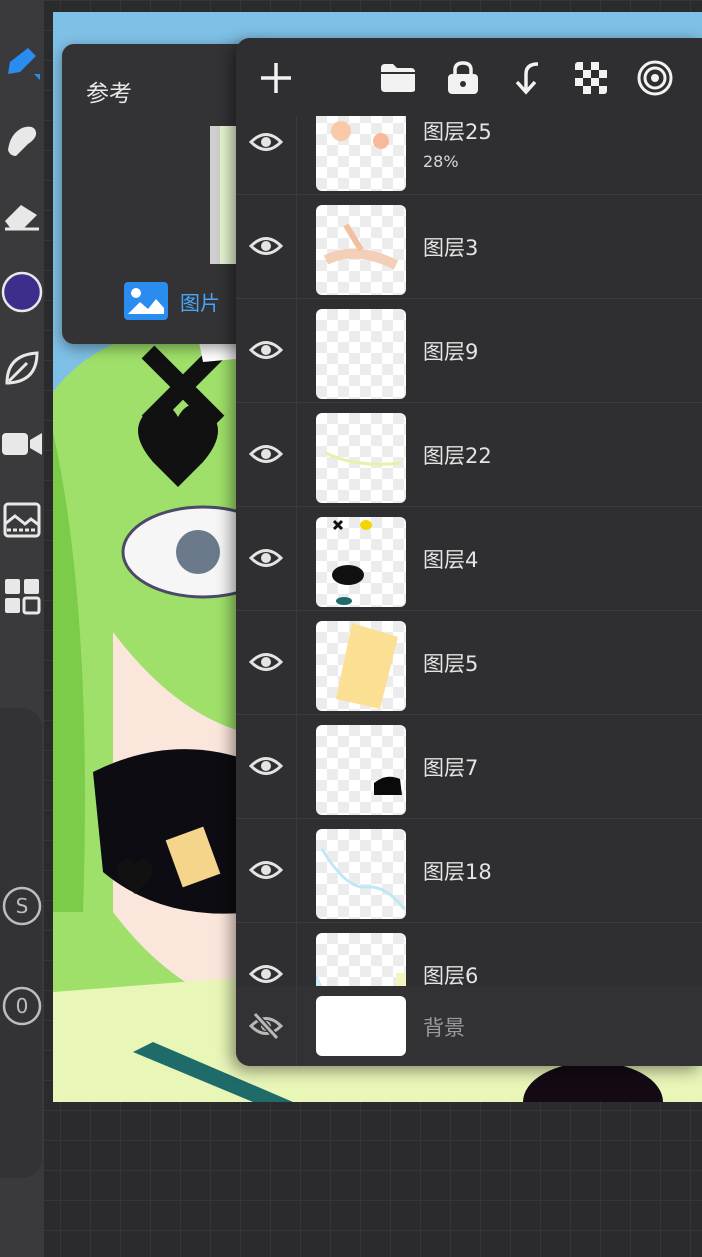  I want to click on lock-icon, so click(463, 77).